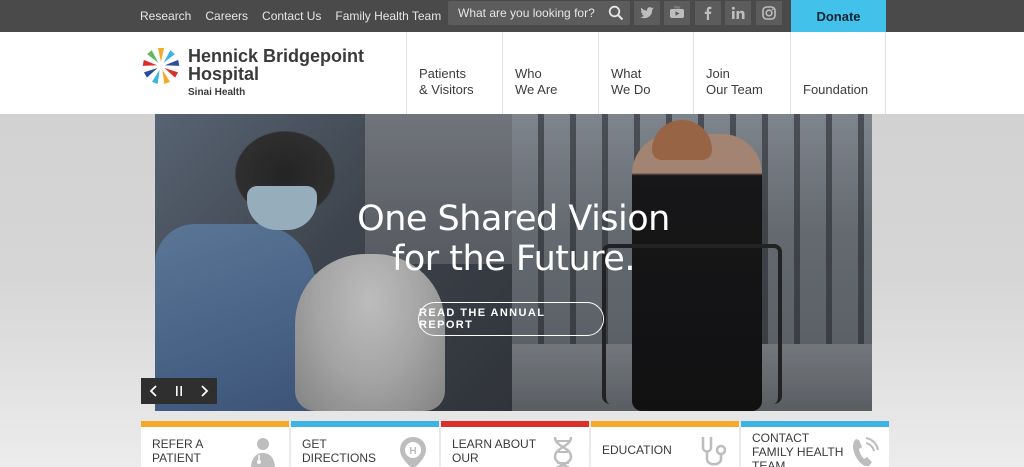 The height and width of the screenshot is (467, 1024). What do you see at coordinates (815, 444) in the screenshot?
I see `quick-link-contact-fht: CONTACT FAMILY HEALTH TEAM` at bounding box center [815, 444].